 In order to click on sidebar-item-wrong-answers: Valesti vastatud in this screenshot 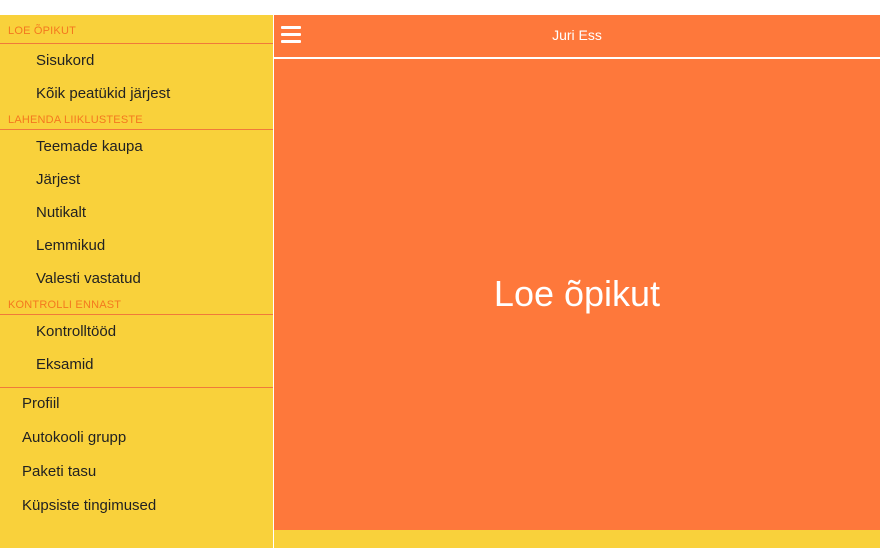, I will do `click(136, 278)`.